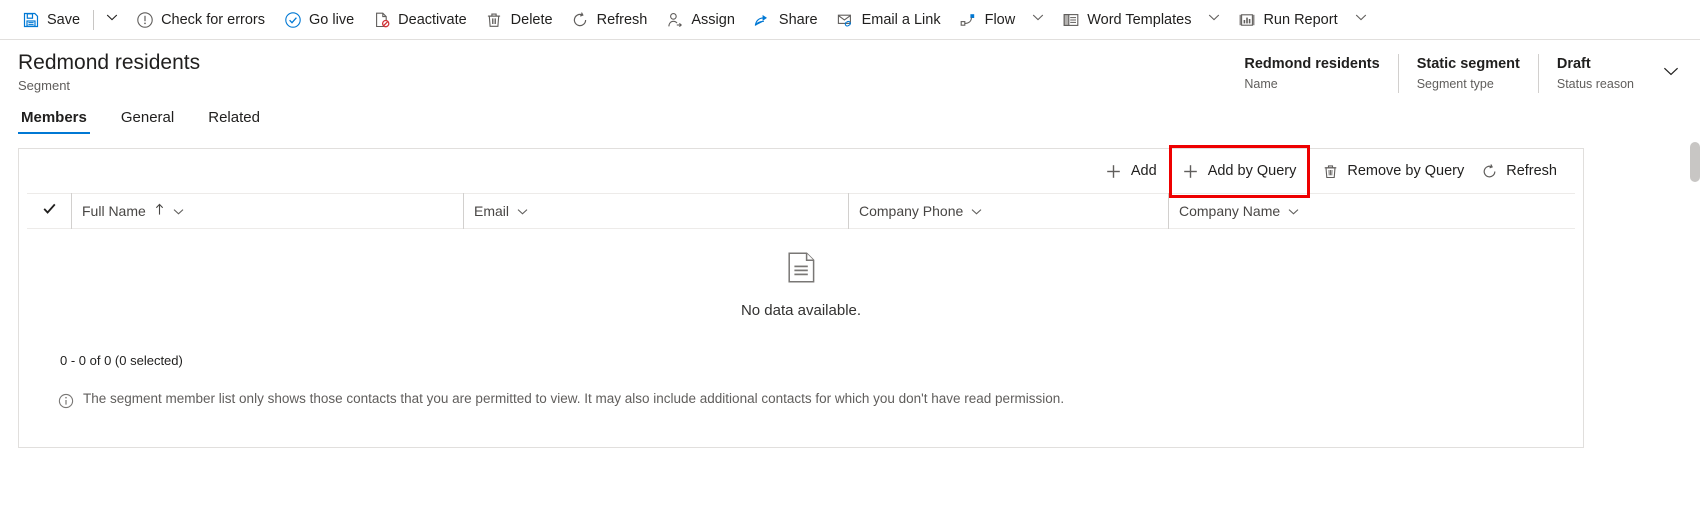 Image resolution: width=1700 pixels, height=505 pixels. I want to click on column-header-full-name: Full Name, so click(267, 211).